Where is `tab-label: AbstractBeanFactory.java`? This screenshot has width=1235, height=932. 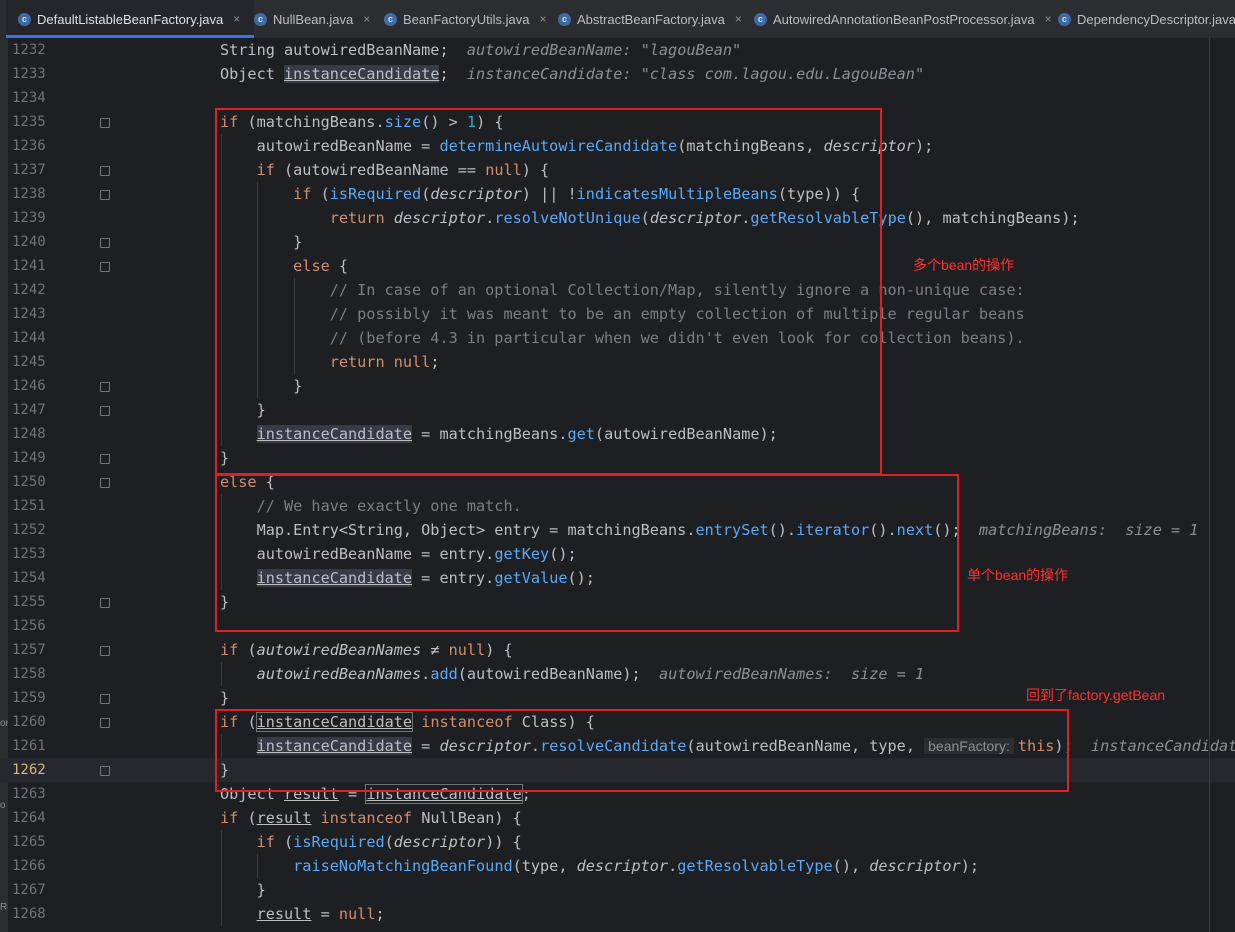 tab-label: AbstractBeanFactory.java is located at coordinates (651, 19).